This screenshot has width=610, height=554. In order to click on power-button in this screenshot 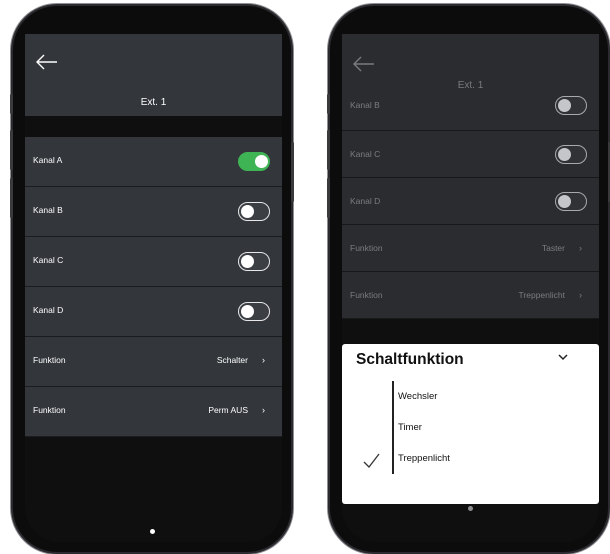, I will do `click(292, 172)`.